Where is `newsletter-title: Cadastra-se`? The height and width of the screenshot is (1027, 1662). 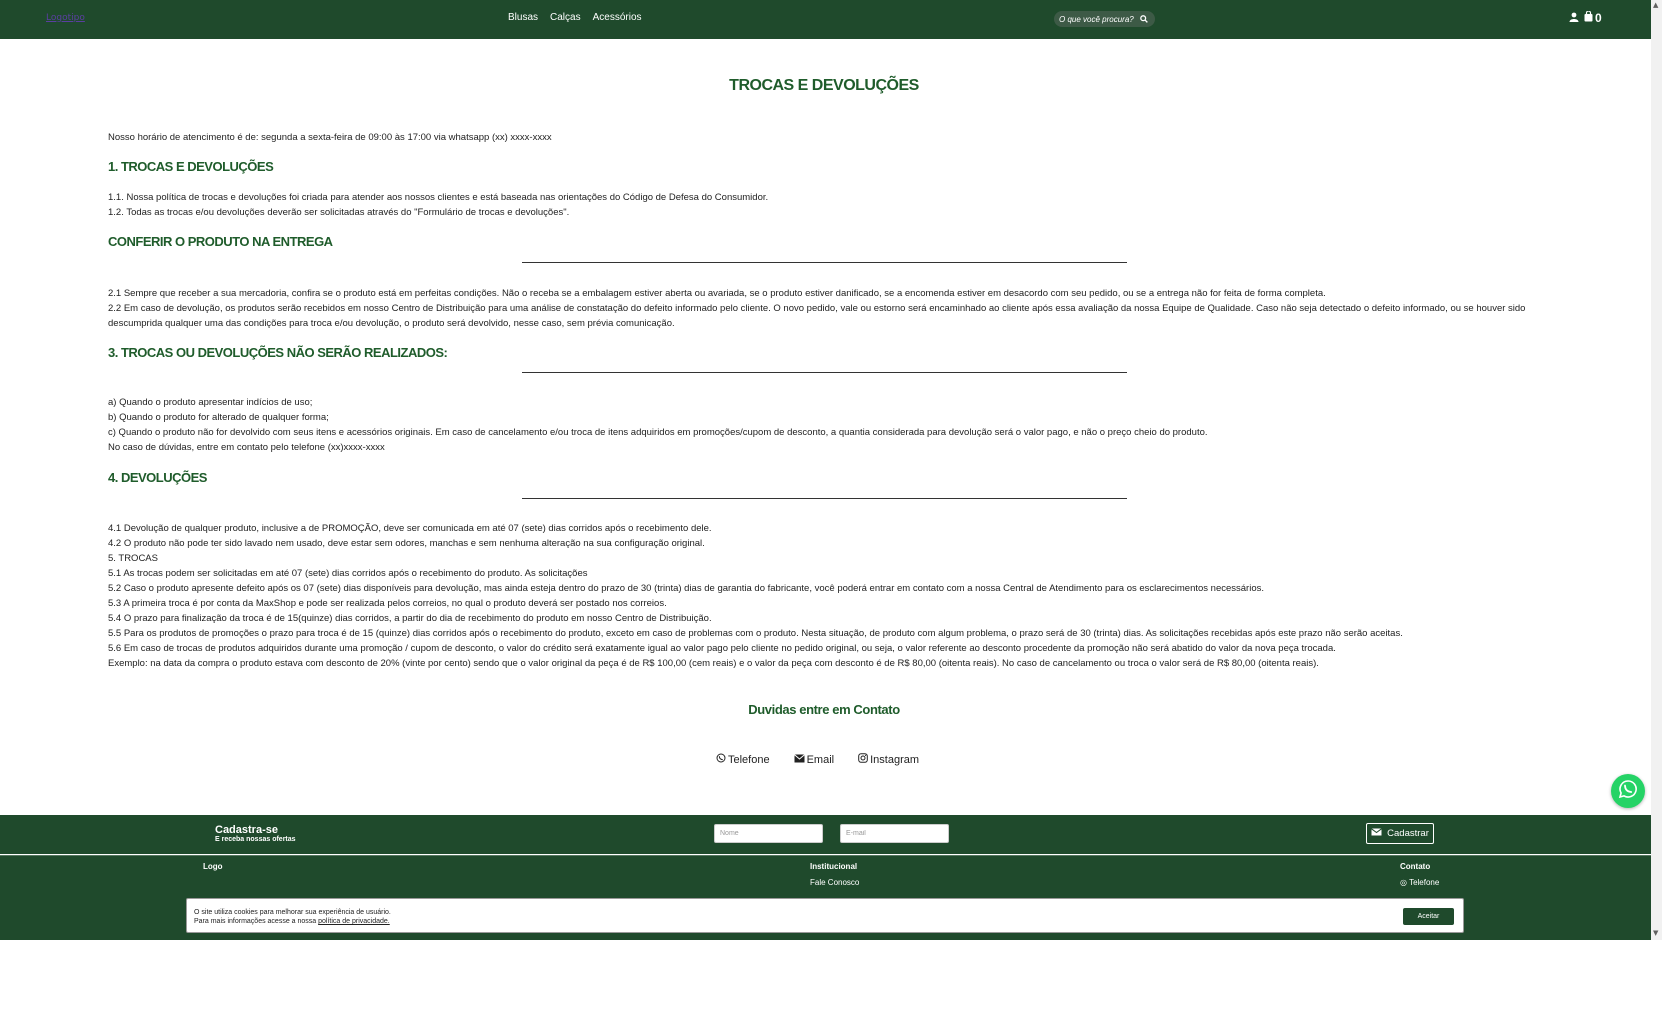 newsletter-title: Cadastra-se is located at coordinates (246, 830).